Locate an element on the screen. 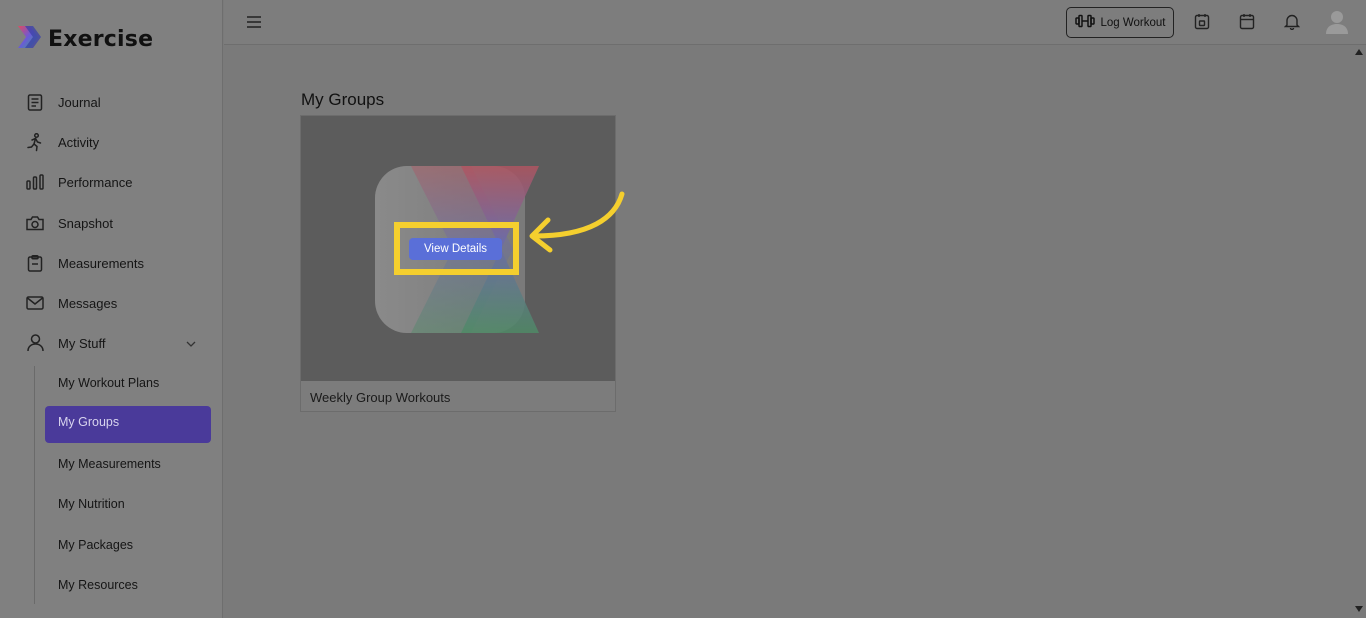 This screenshot has width=1366, height=618. journal-icon is located at coordinates (35, 102).